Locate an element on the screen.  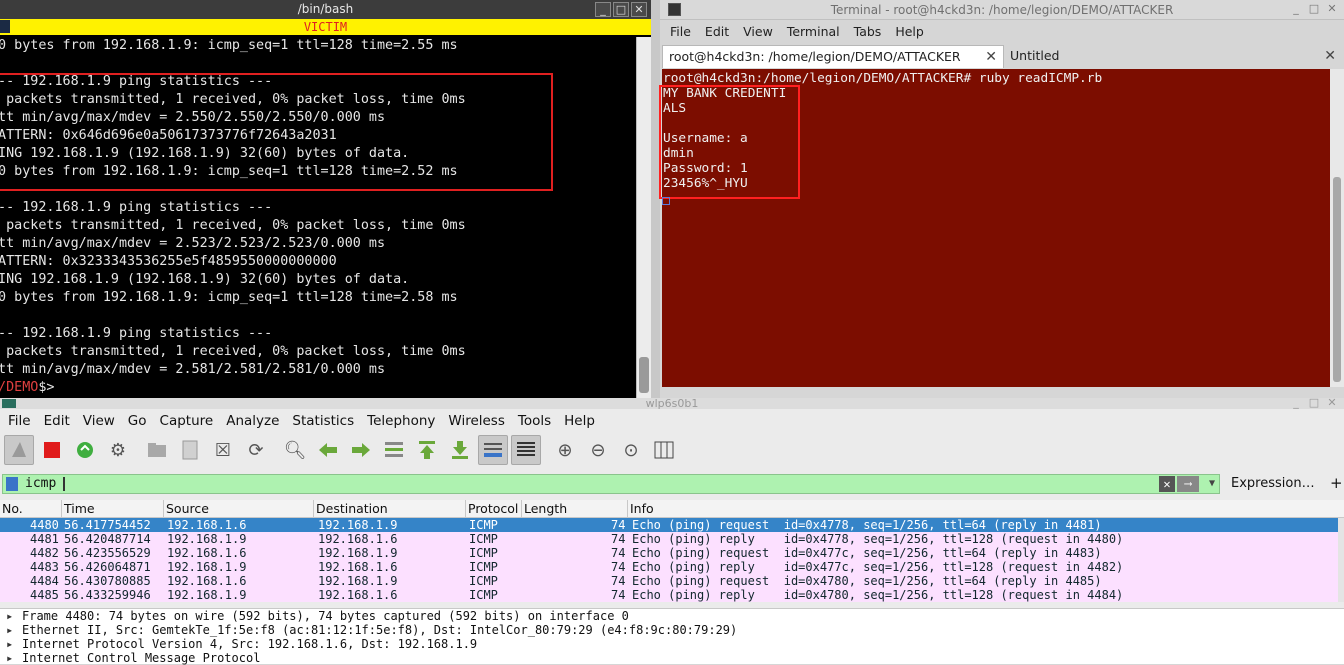
start-capture-fin-icon is located at coordinates (19, 450).